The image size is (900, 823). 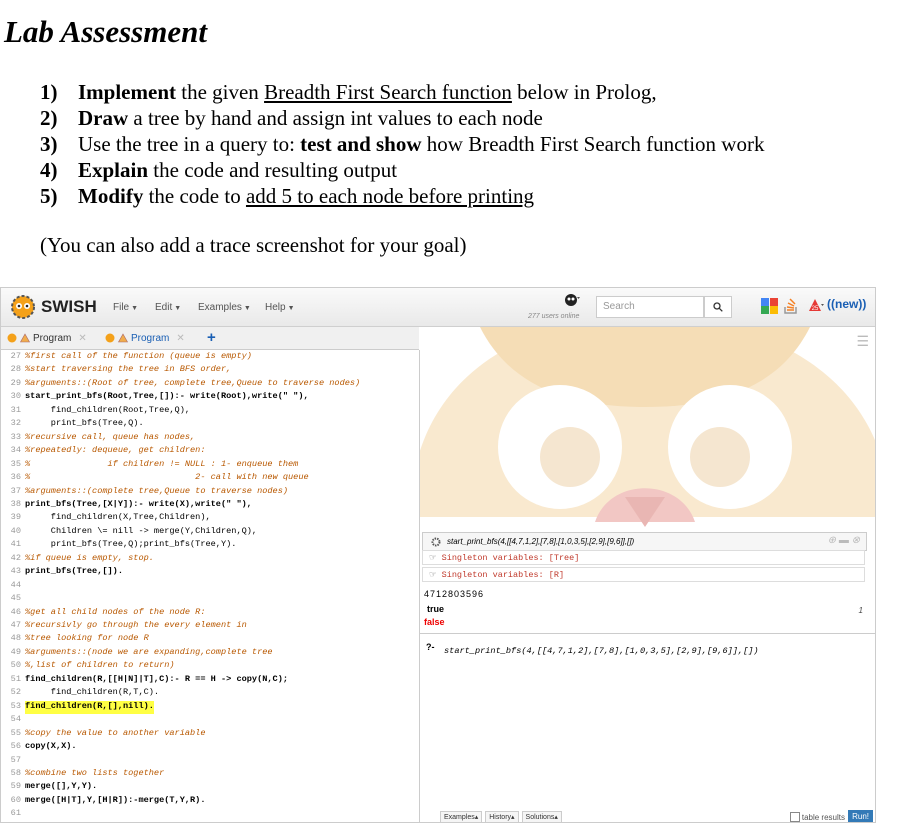 I want to click on code-text: %copy the value to another variable, so click(x=115, y=732).